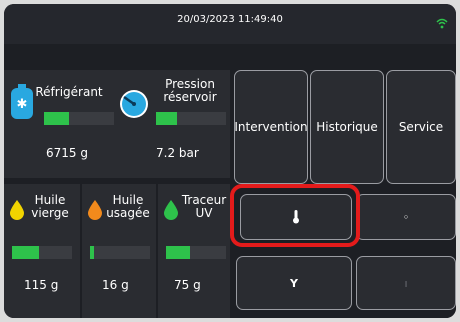  Describe the element at coordinates (79, 118) in the screenshot. I see `refrigerant-level-bar` at that location.